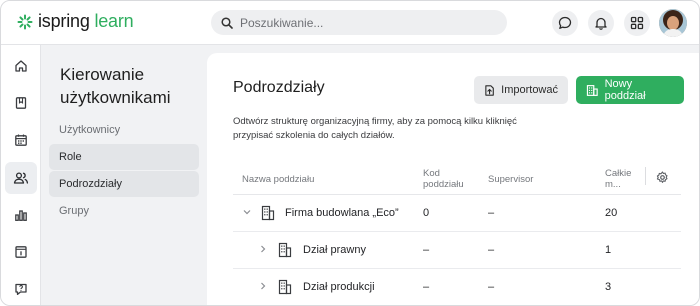 The width and height of the screenshot is (700, 306). Describe the element at coordinates (279, 87) in the screenshot. I see `page-title: Podrozdziały` at that location.